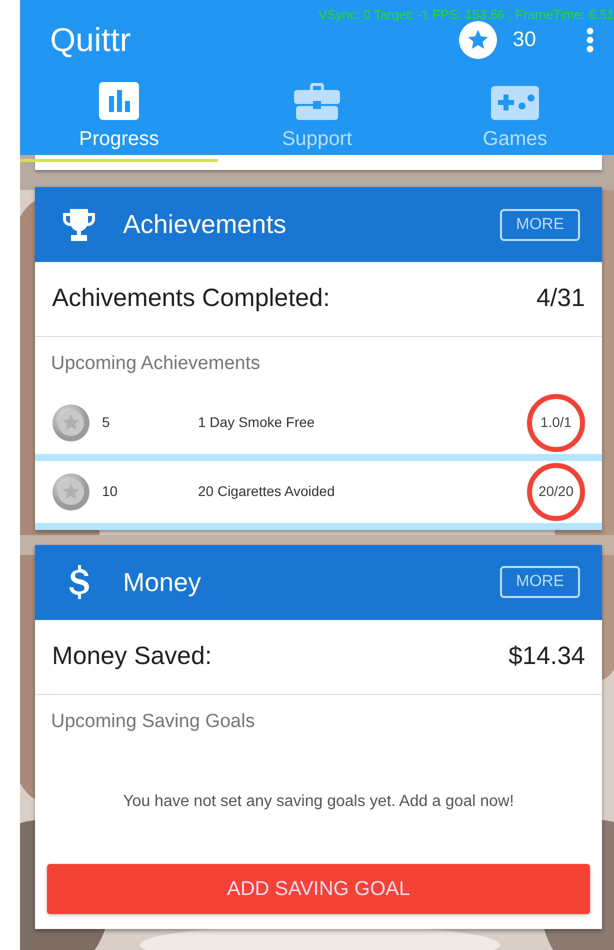 Image resolution: width=614 pixels, height=950 pixels. I want to click on achievement-points: 5, so click(106, 422).